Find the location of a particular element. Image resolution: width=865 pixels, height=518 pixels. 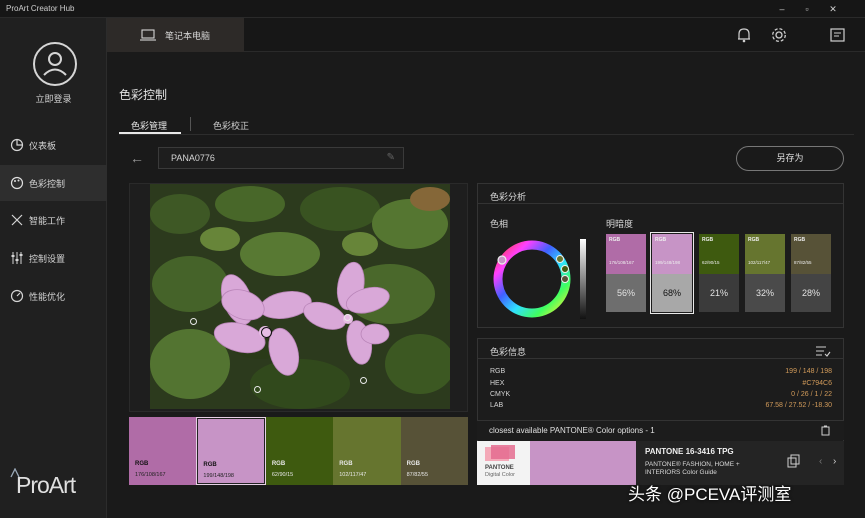

swatch-3: RGB 62/90/15 is located at coordinates (299, 451).